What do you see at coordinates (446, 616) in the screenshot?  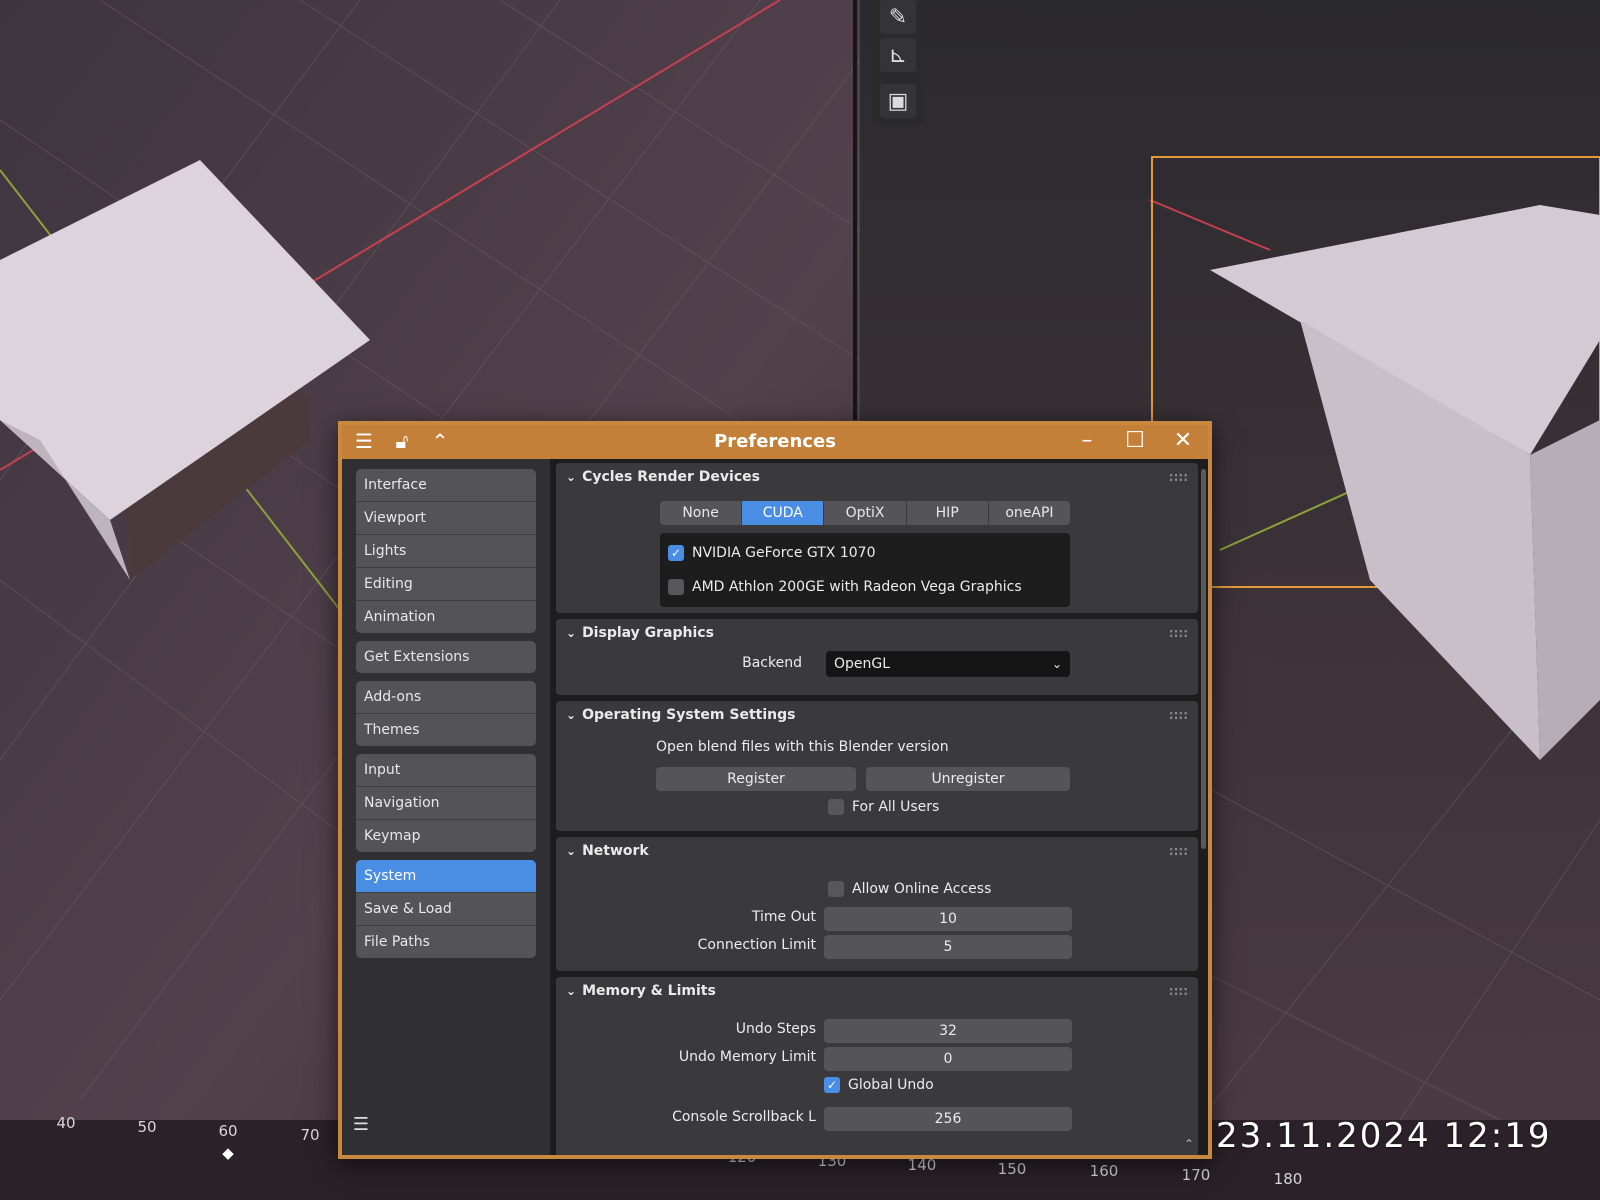 I see `sidebar-item-animation: Animation` at bounding box center [446, 616].